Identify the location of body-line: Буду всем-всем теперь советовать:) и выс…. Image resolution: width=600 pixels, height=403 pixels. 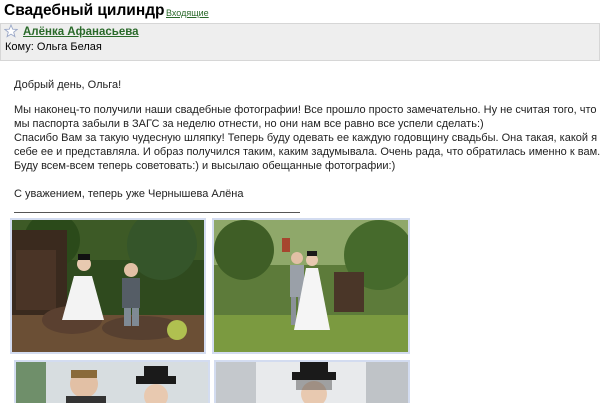
(205, 166).